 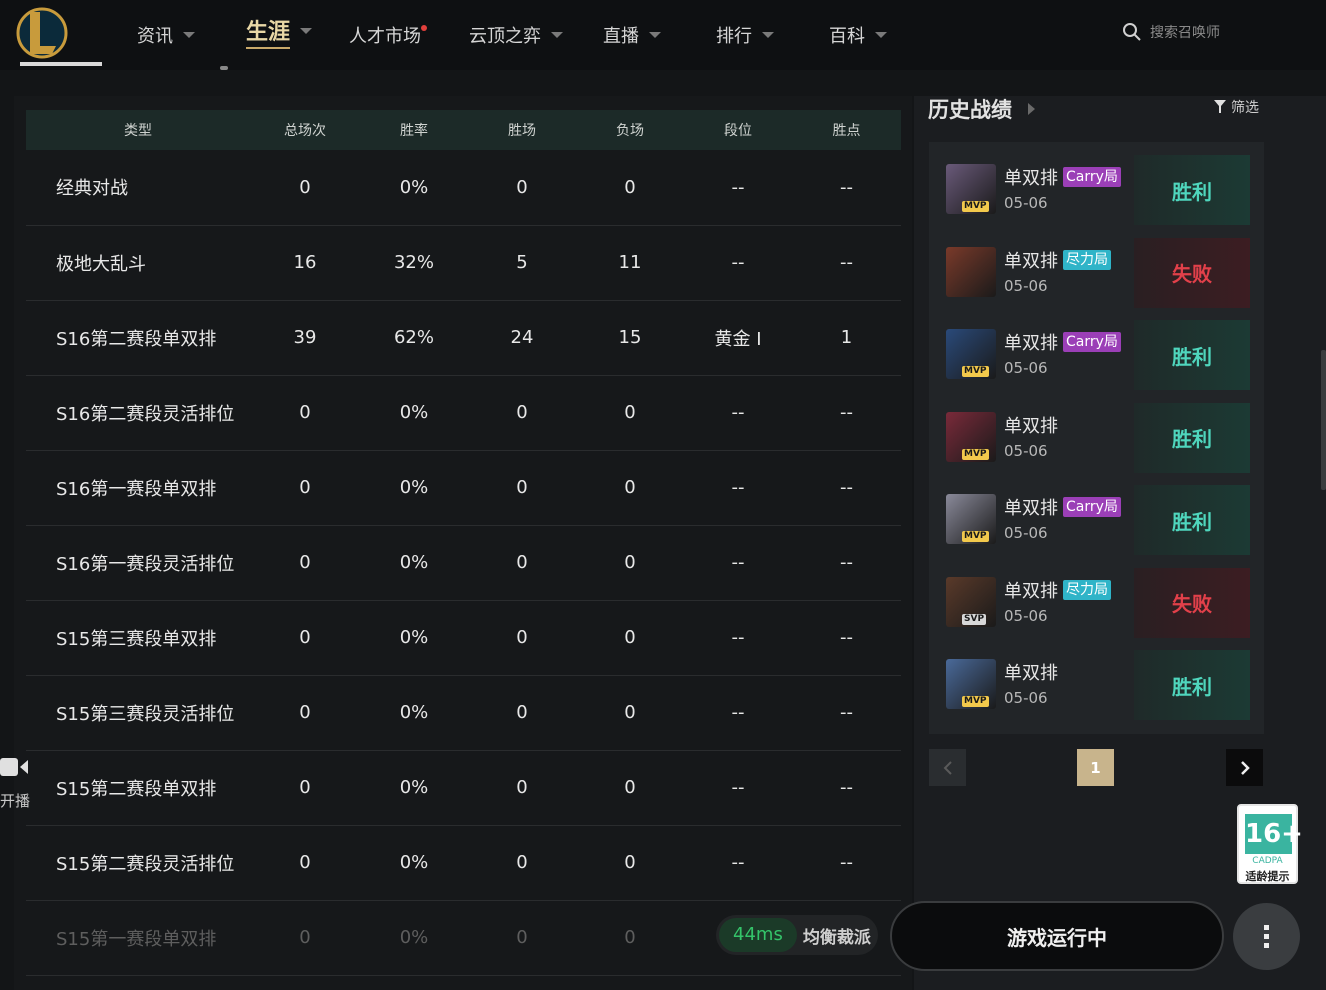 I want to click on nav-item-label: 生涯, so click(x=268, y=31).